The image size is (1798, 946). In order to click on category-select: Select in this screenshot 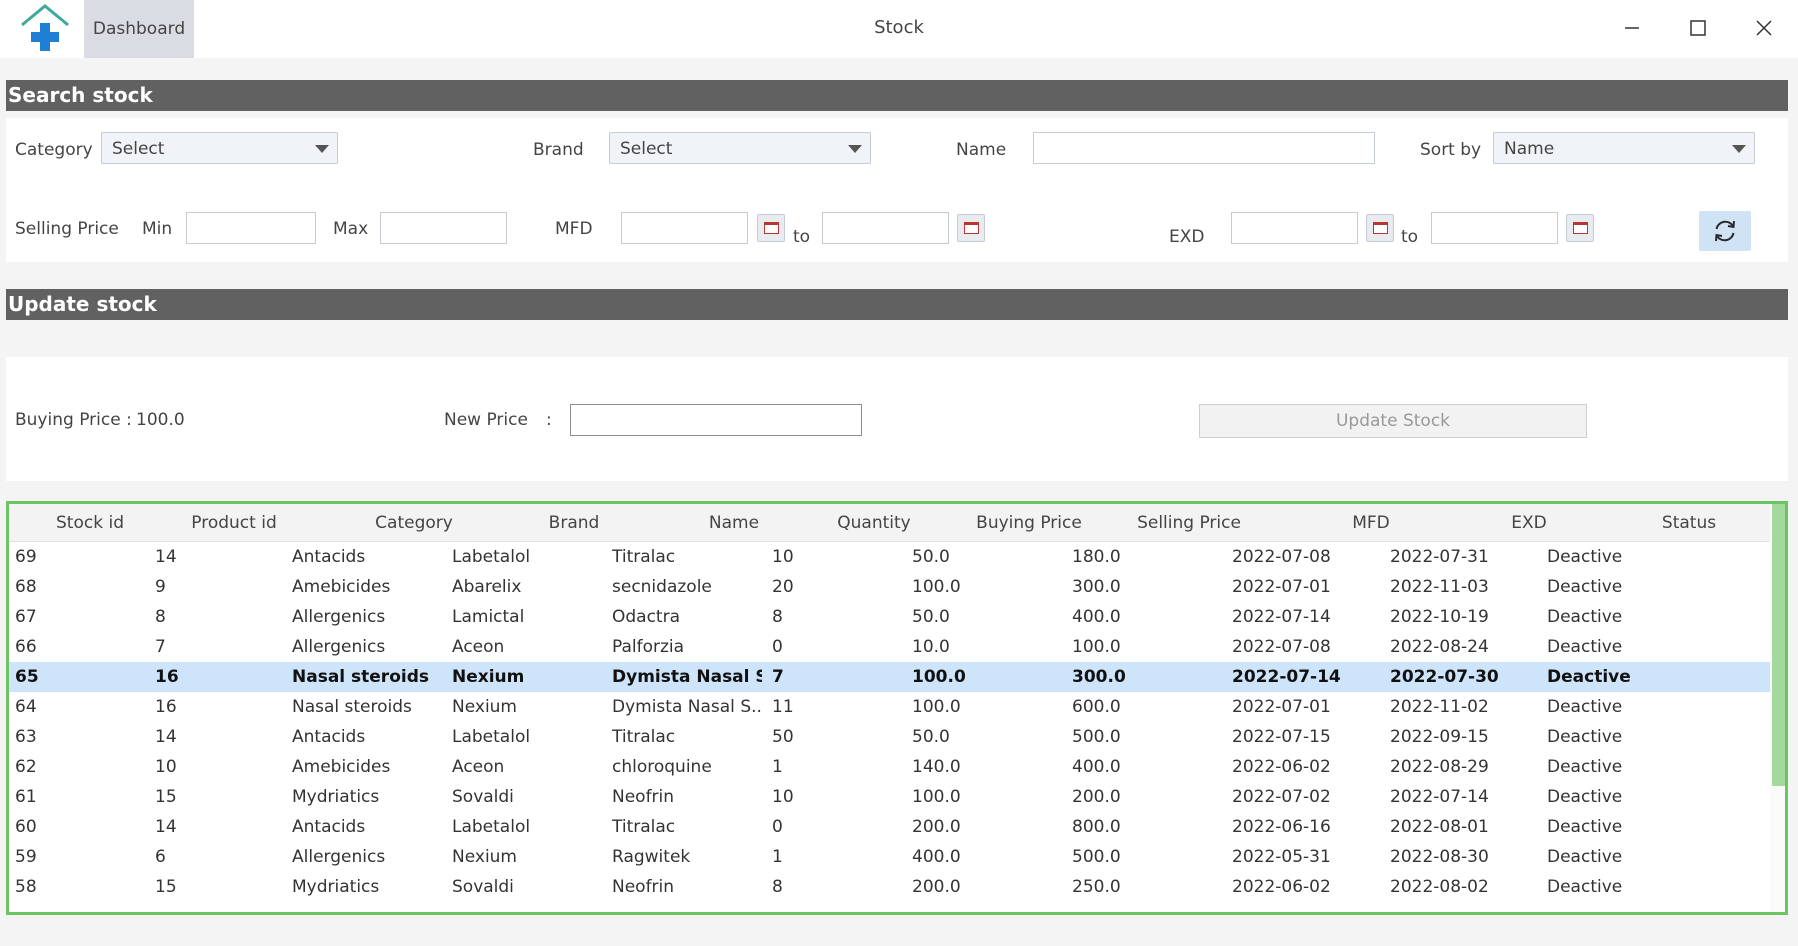, I will do `click(219, 148)`.